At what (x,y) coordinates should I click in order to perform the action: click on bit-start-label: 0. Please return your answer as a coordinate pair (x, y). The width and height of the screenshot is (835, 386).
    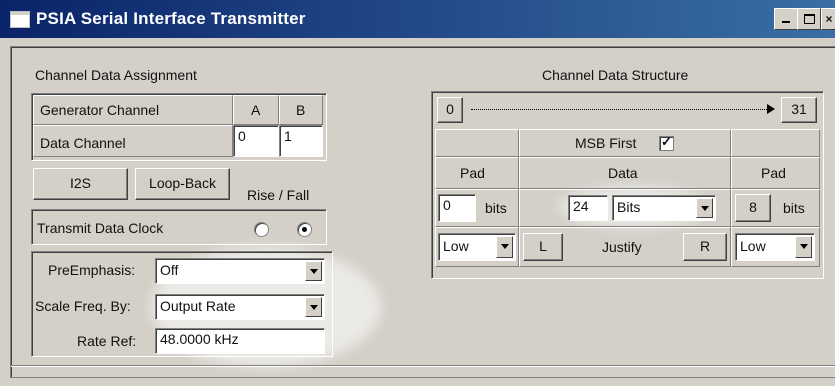
    Looking at the image, I should click on (450, 110).